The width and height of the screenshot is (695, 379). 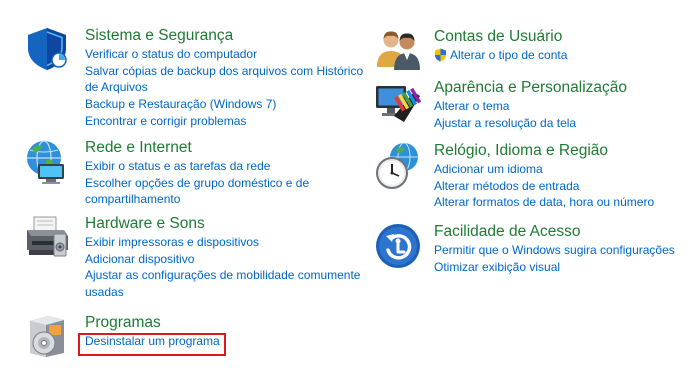 What do you see at coordinates (564, 186) in the screenshot?
I see `link-metodos-entrada: Alterar métodos de entrada` at bounding box center [564, 186].